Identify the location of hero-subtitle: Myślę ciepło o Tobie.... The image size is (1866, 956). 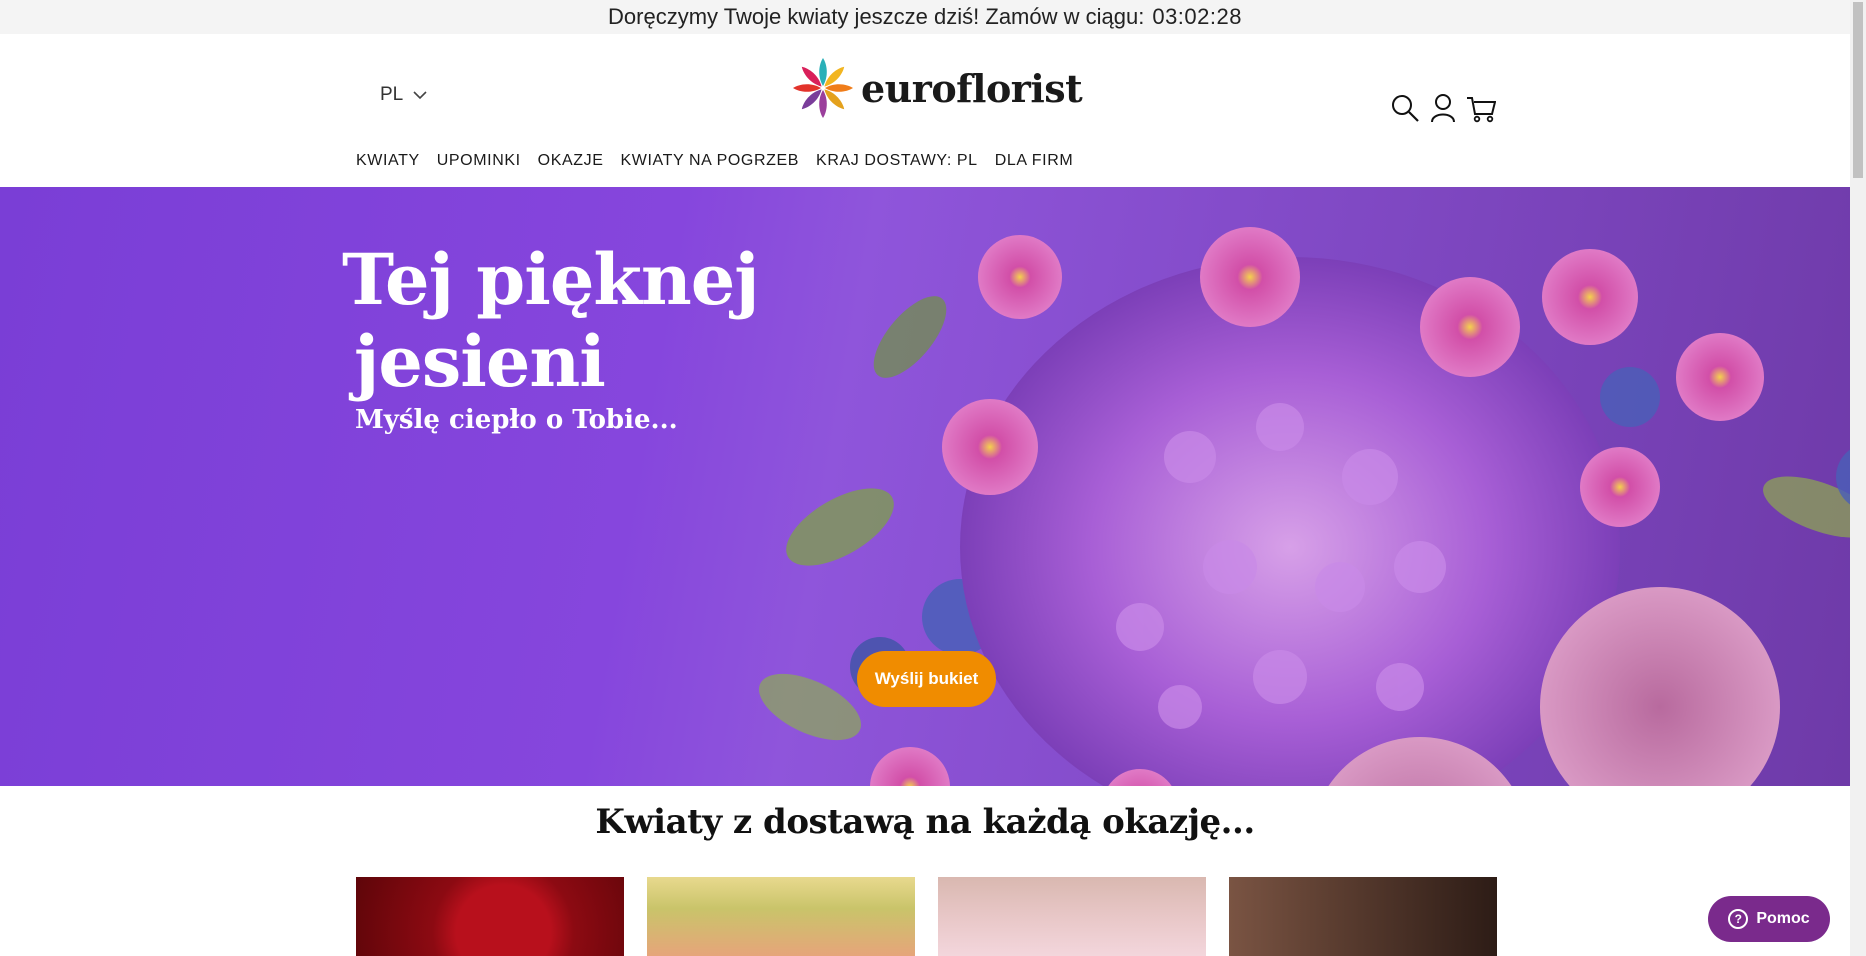
(516, 420).